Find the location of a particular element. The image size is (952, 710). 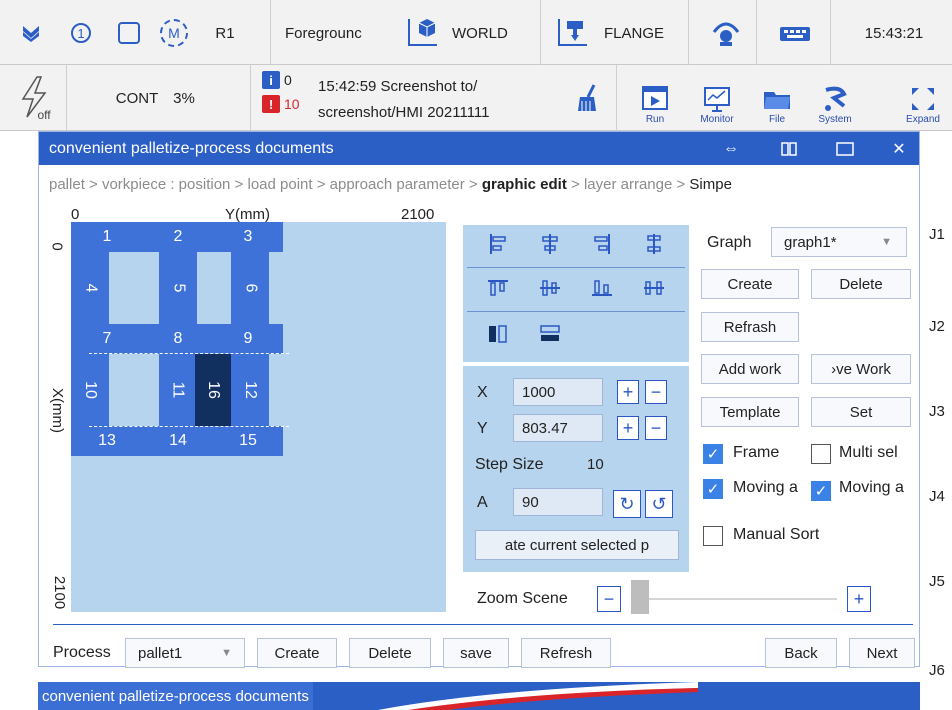

swap-horizontal-icon: ⇔ is located at coordinates (731, 148).